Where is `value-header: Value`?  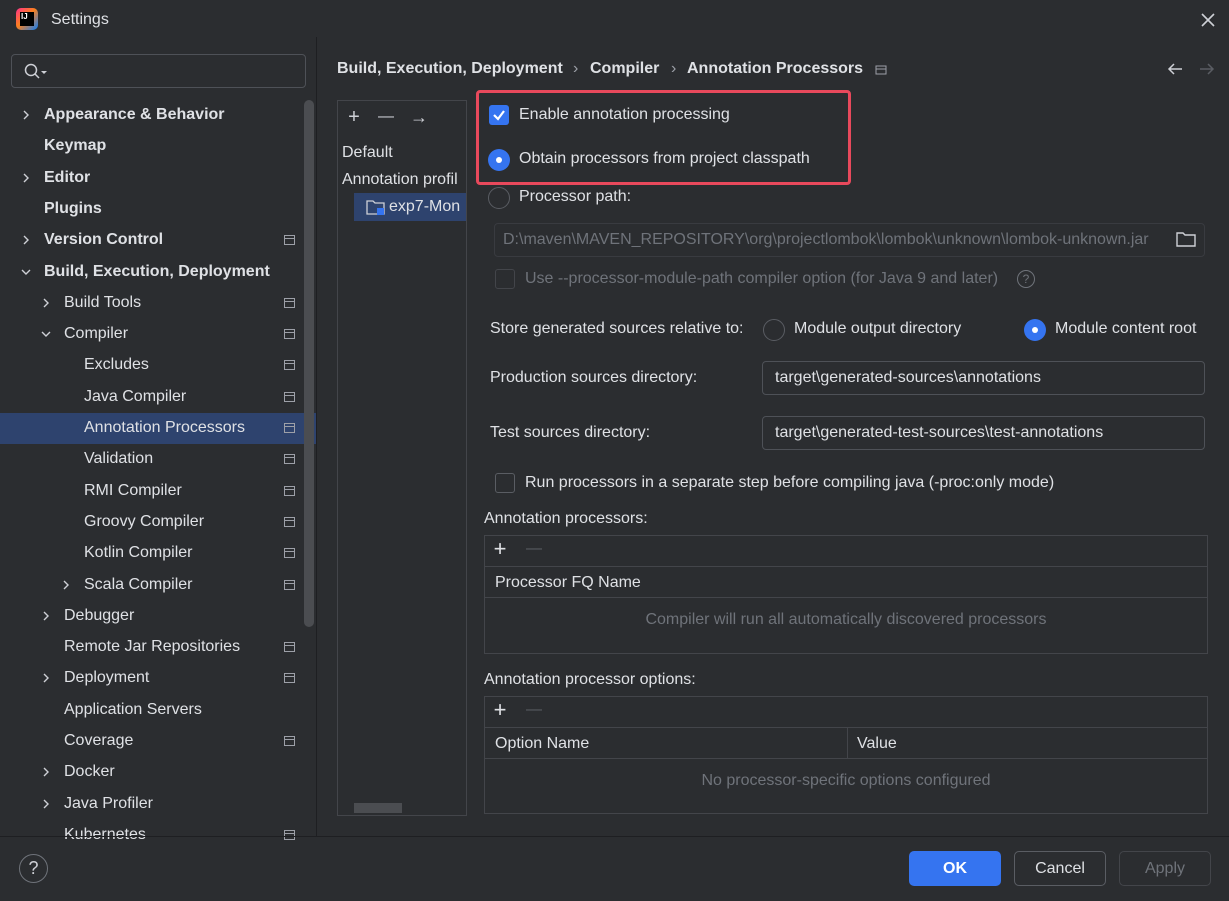
value-header: Value is located at coordinates (877, 744).